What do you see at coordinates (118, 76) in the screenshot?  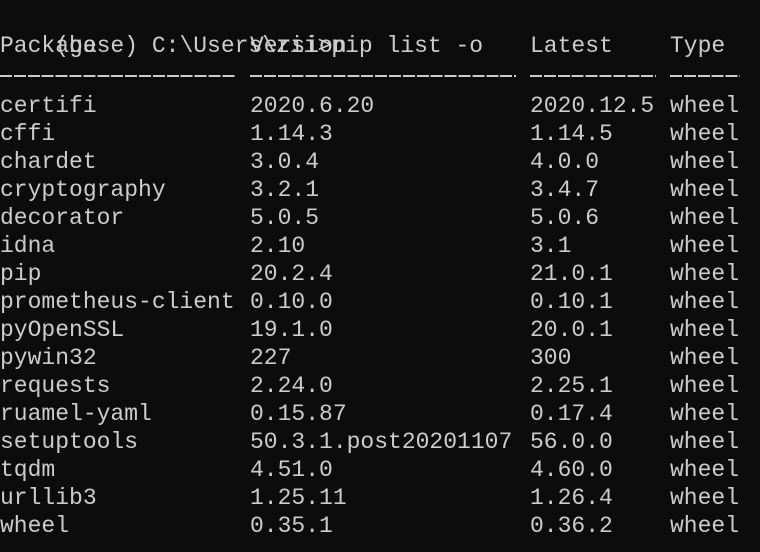 I see `separator-package` at bounding box center [118, 76].